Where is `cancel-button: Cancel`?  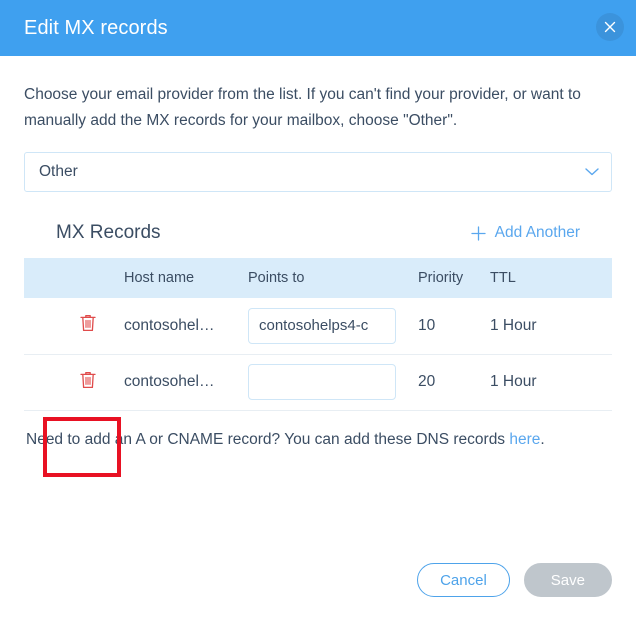
cancel-button: Cancel is located at coordinates (463, 580).